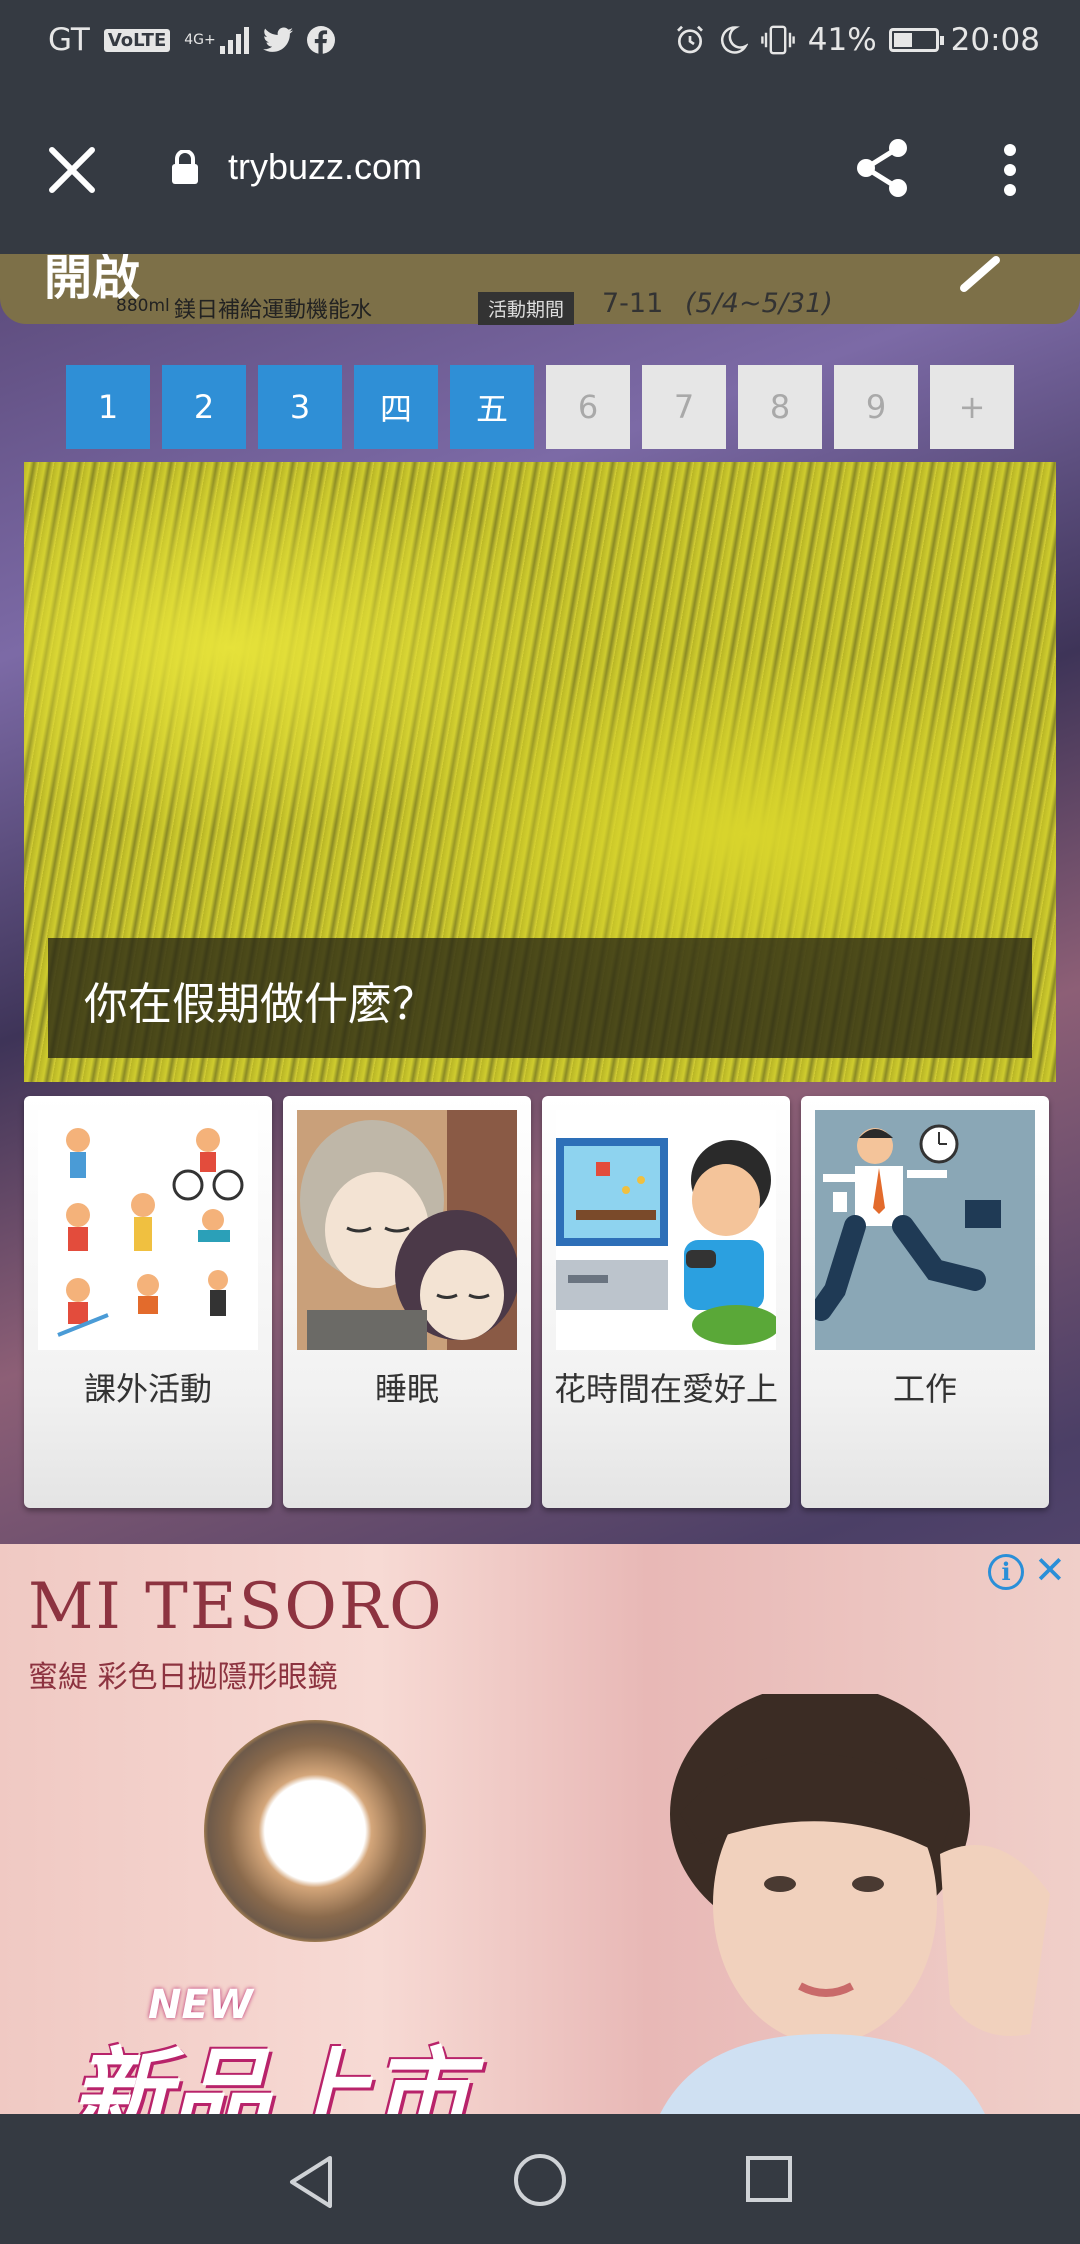  I want to click on option-card-work: 工作, so click(925, 1302).